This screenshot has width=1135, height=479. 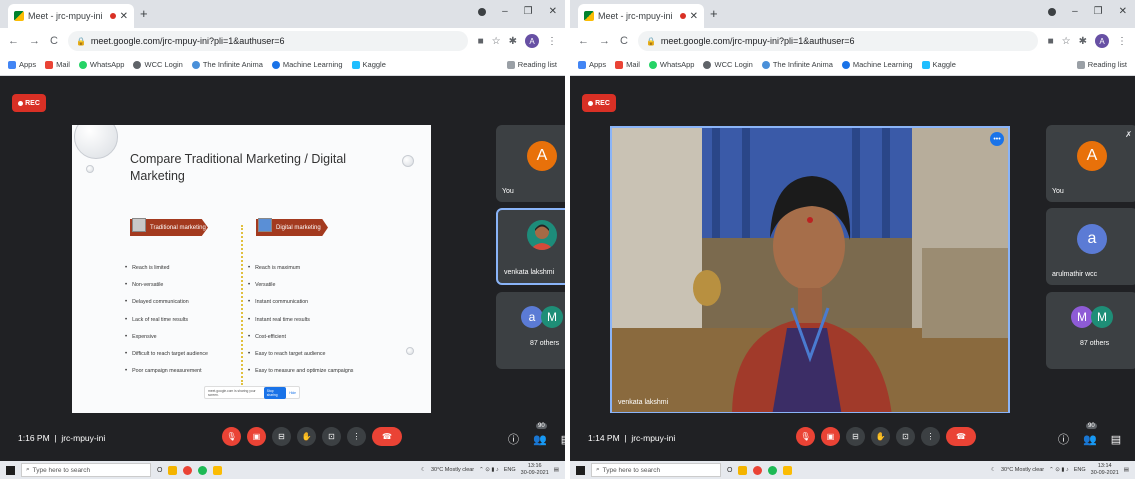 I want to click on more-options-icon: •••, so click(x=997, y=139).